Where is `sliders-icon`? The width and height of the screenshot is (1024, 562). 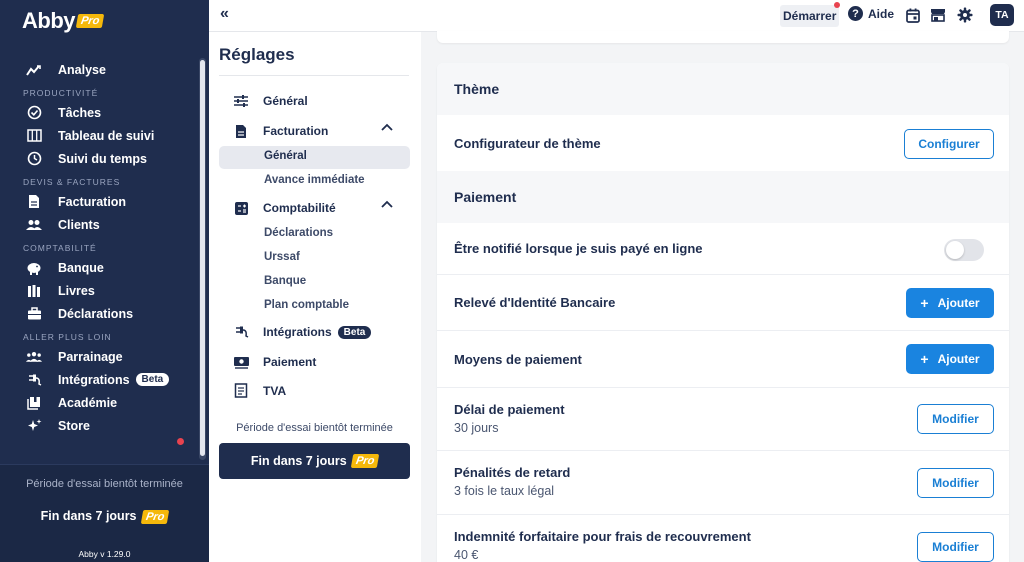 sliders-icon is located at coordinates (241, 101).